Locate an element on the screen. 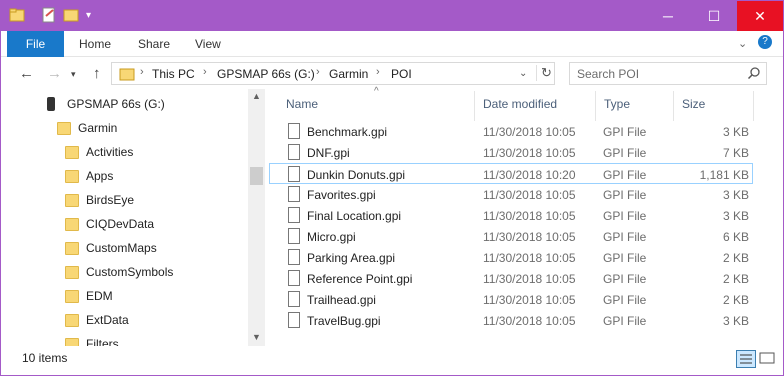  column-header-type: Type is located at coordinates (617, 104).